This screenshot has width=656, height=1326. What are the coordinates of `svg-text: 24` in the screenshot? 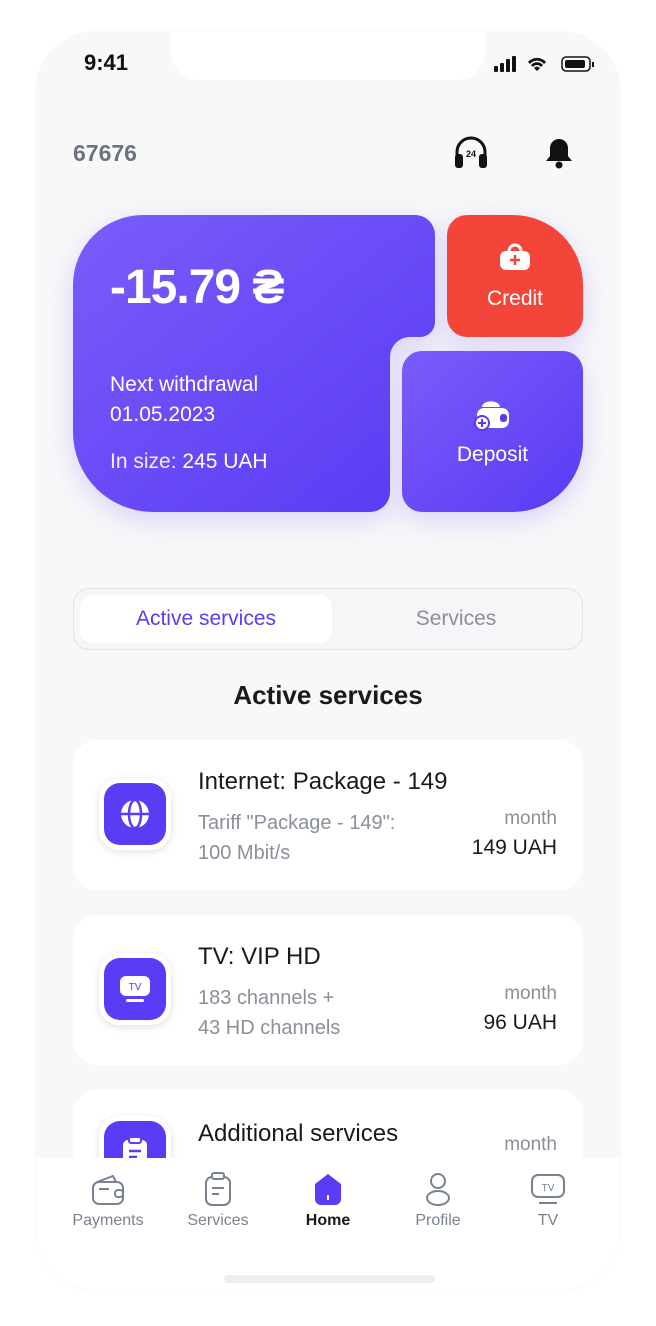 It's located at (471, 154).